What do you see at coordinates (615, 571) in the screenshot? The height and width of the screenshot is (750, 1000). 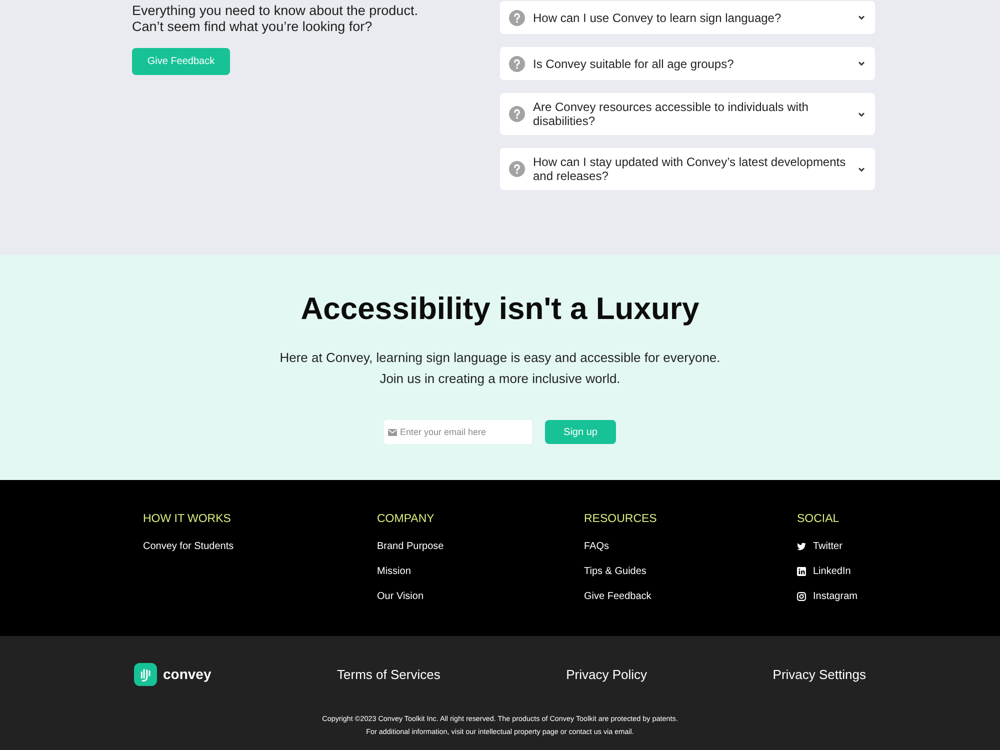 I see `footer-link: Tips & Guides` at bounding box center [615, 571].